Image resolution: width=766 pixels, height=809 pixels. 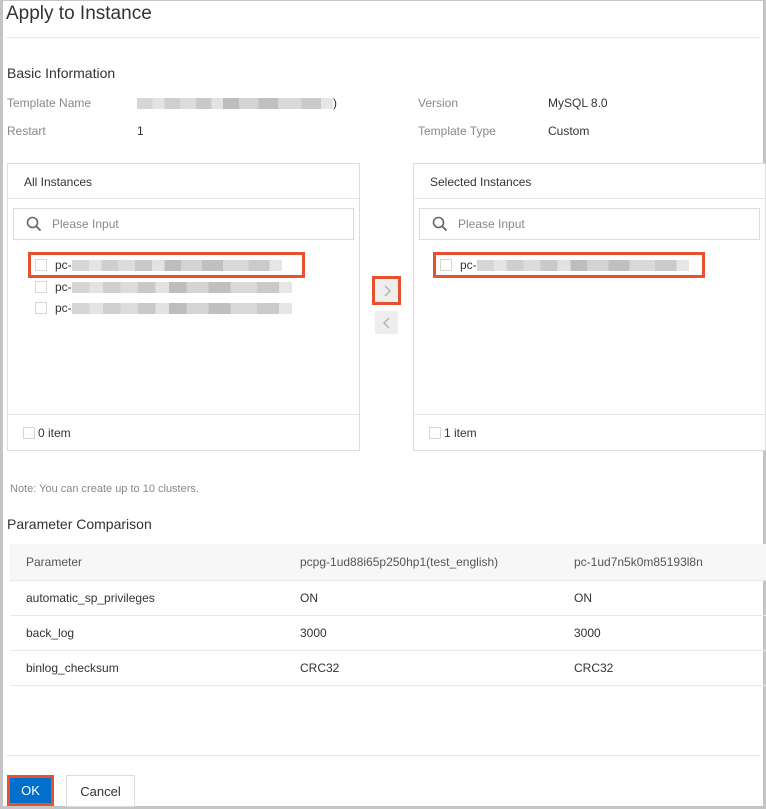 What do you see at coordinates (90, 598) in the screenshot?
I see `parameter-name: automatic_sp_privileges` at bounding box center [90, 598].